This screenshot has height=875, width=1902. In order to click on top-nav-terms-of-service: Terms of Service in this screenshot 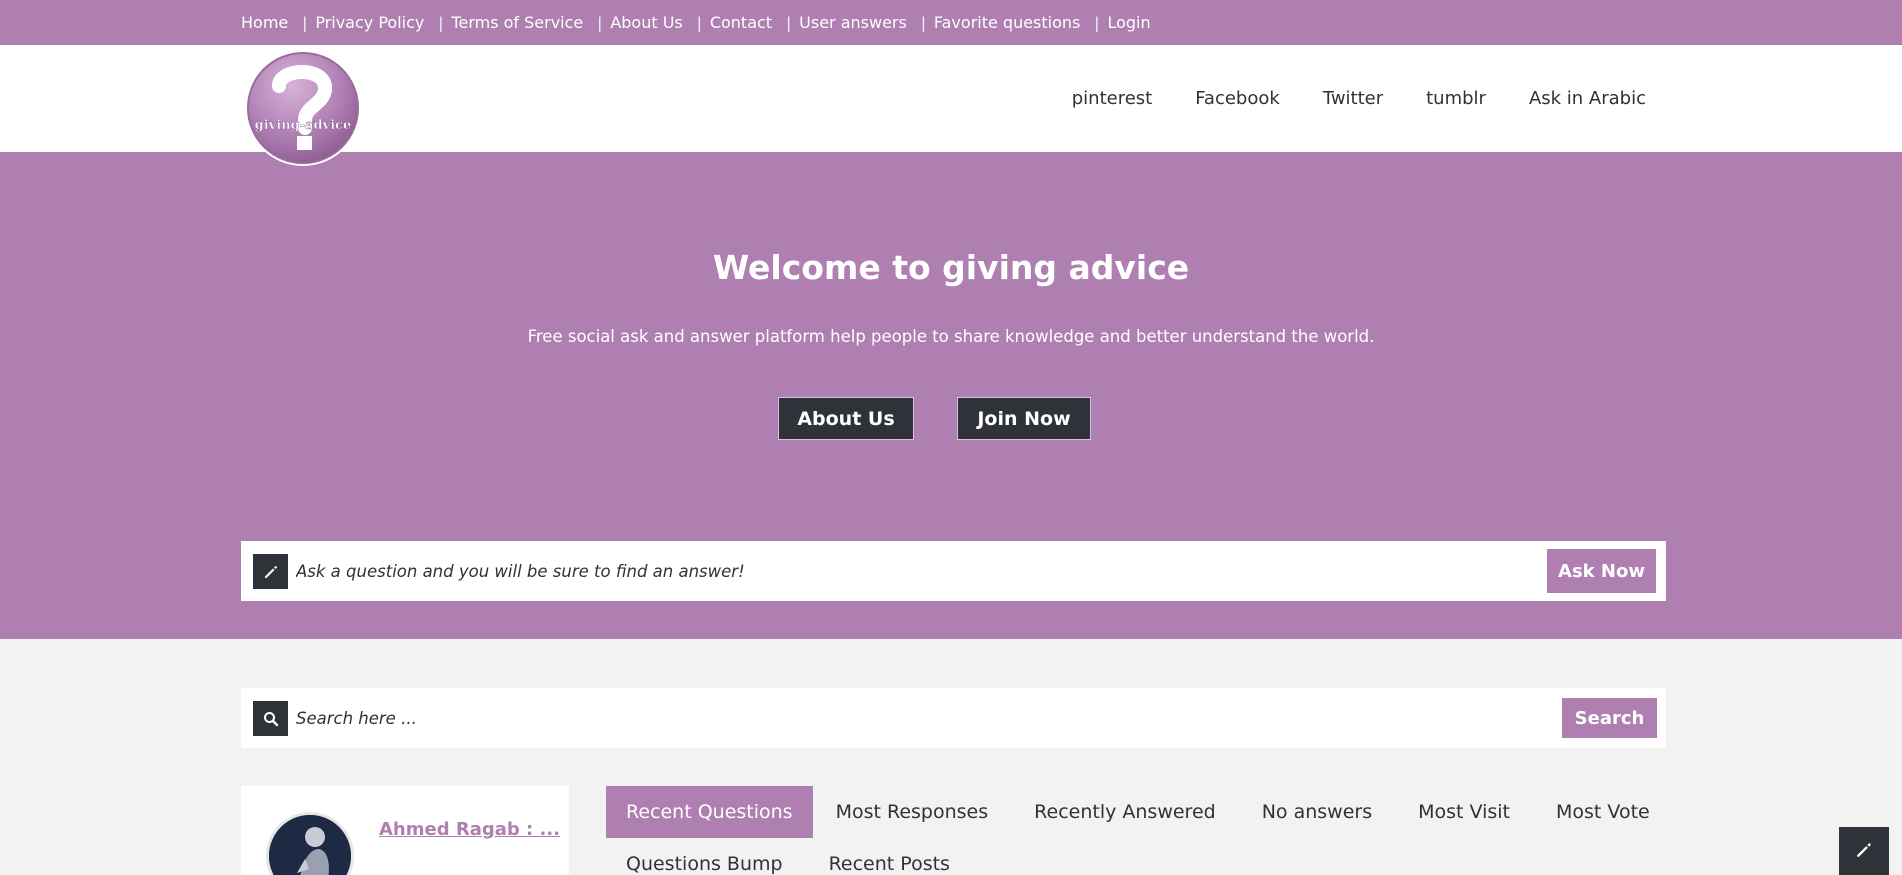, I will do `click(517, 22)`.